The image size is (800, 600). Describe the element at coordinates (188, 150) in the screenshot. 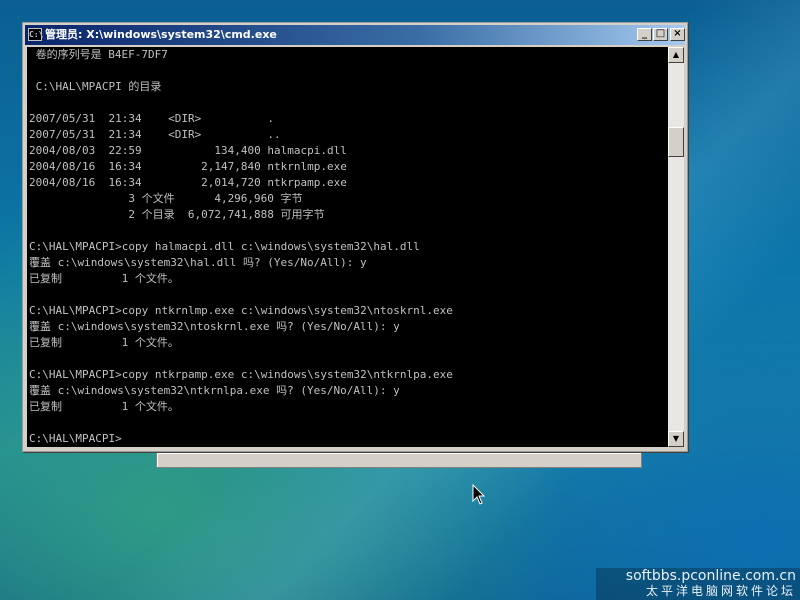

I see `console-line: 2004/08/03 22:59 134,400 halmacpi.dll` at that location.